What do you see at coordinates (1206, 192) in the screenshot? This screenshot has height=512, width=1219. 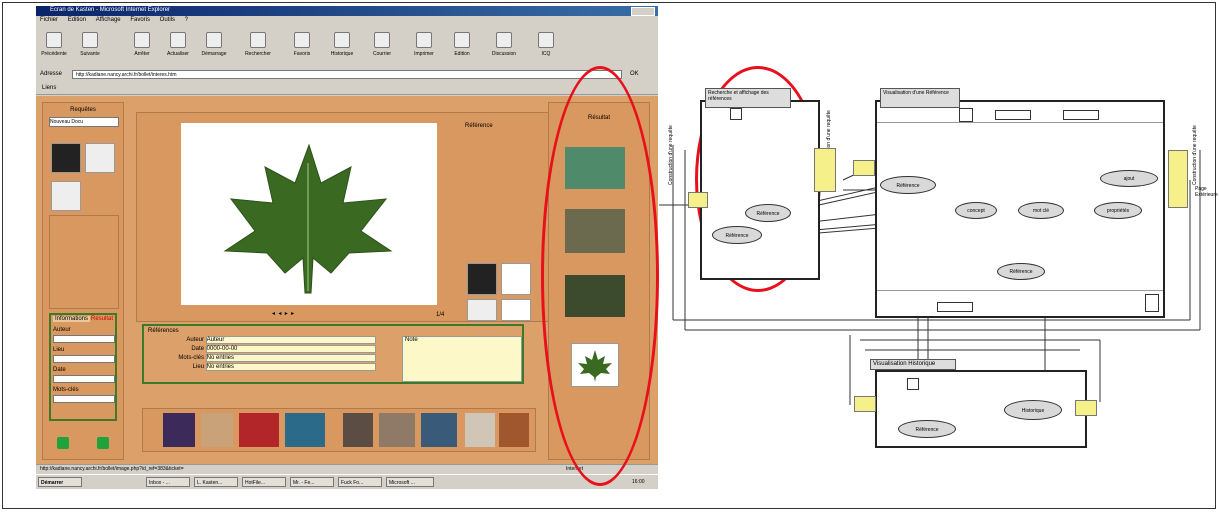 I see `external-page-label: Page Extérieure` at bounding box center [1206, 192].